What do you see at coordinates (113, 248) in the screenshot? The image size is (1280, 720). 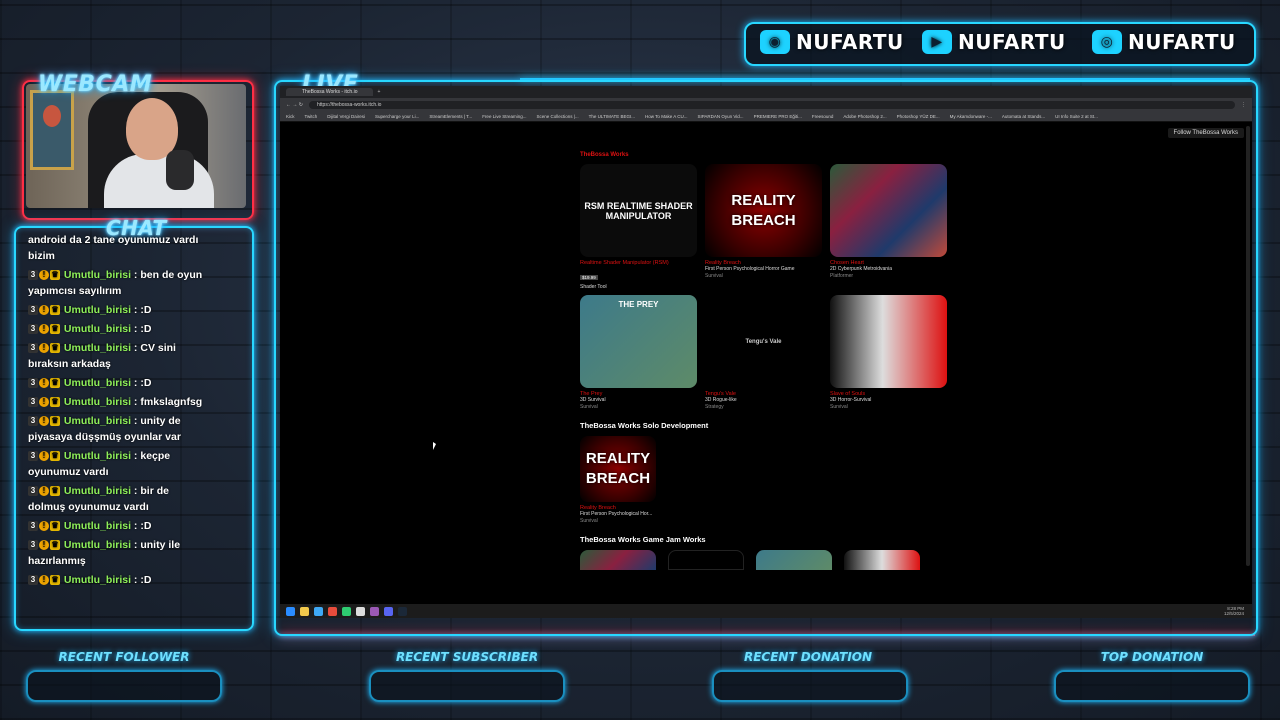 I see `chat-text: android da 2 tane oyunumuz vardı bizim` at bounding box center [113, 248].